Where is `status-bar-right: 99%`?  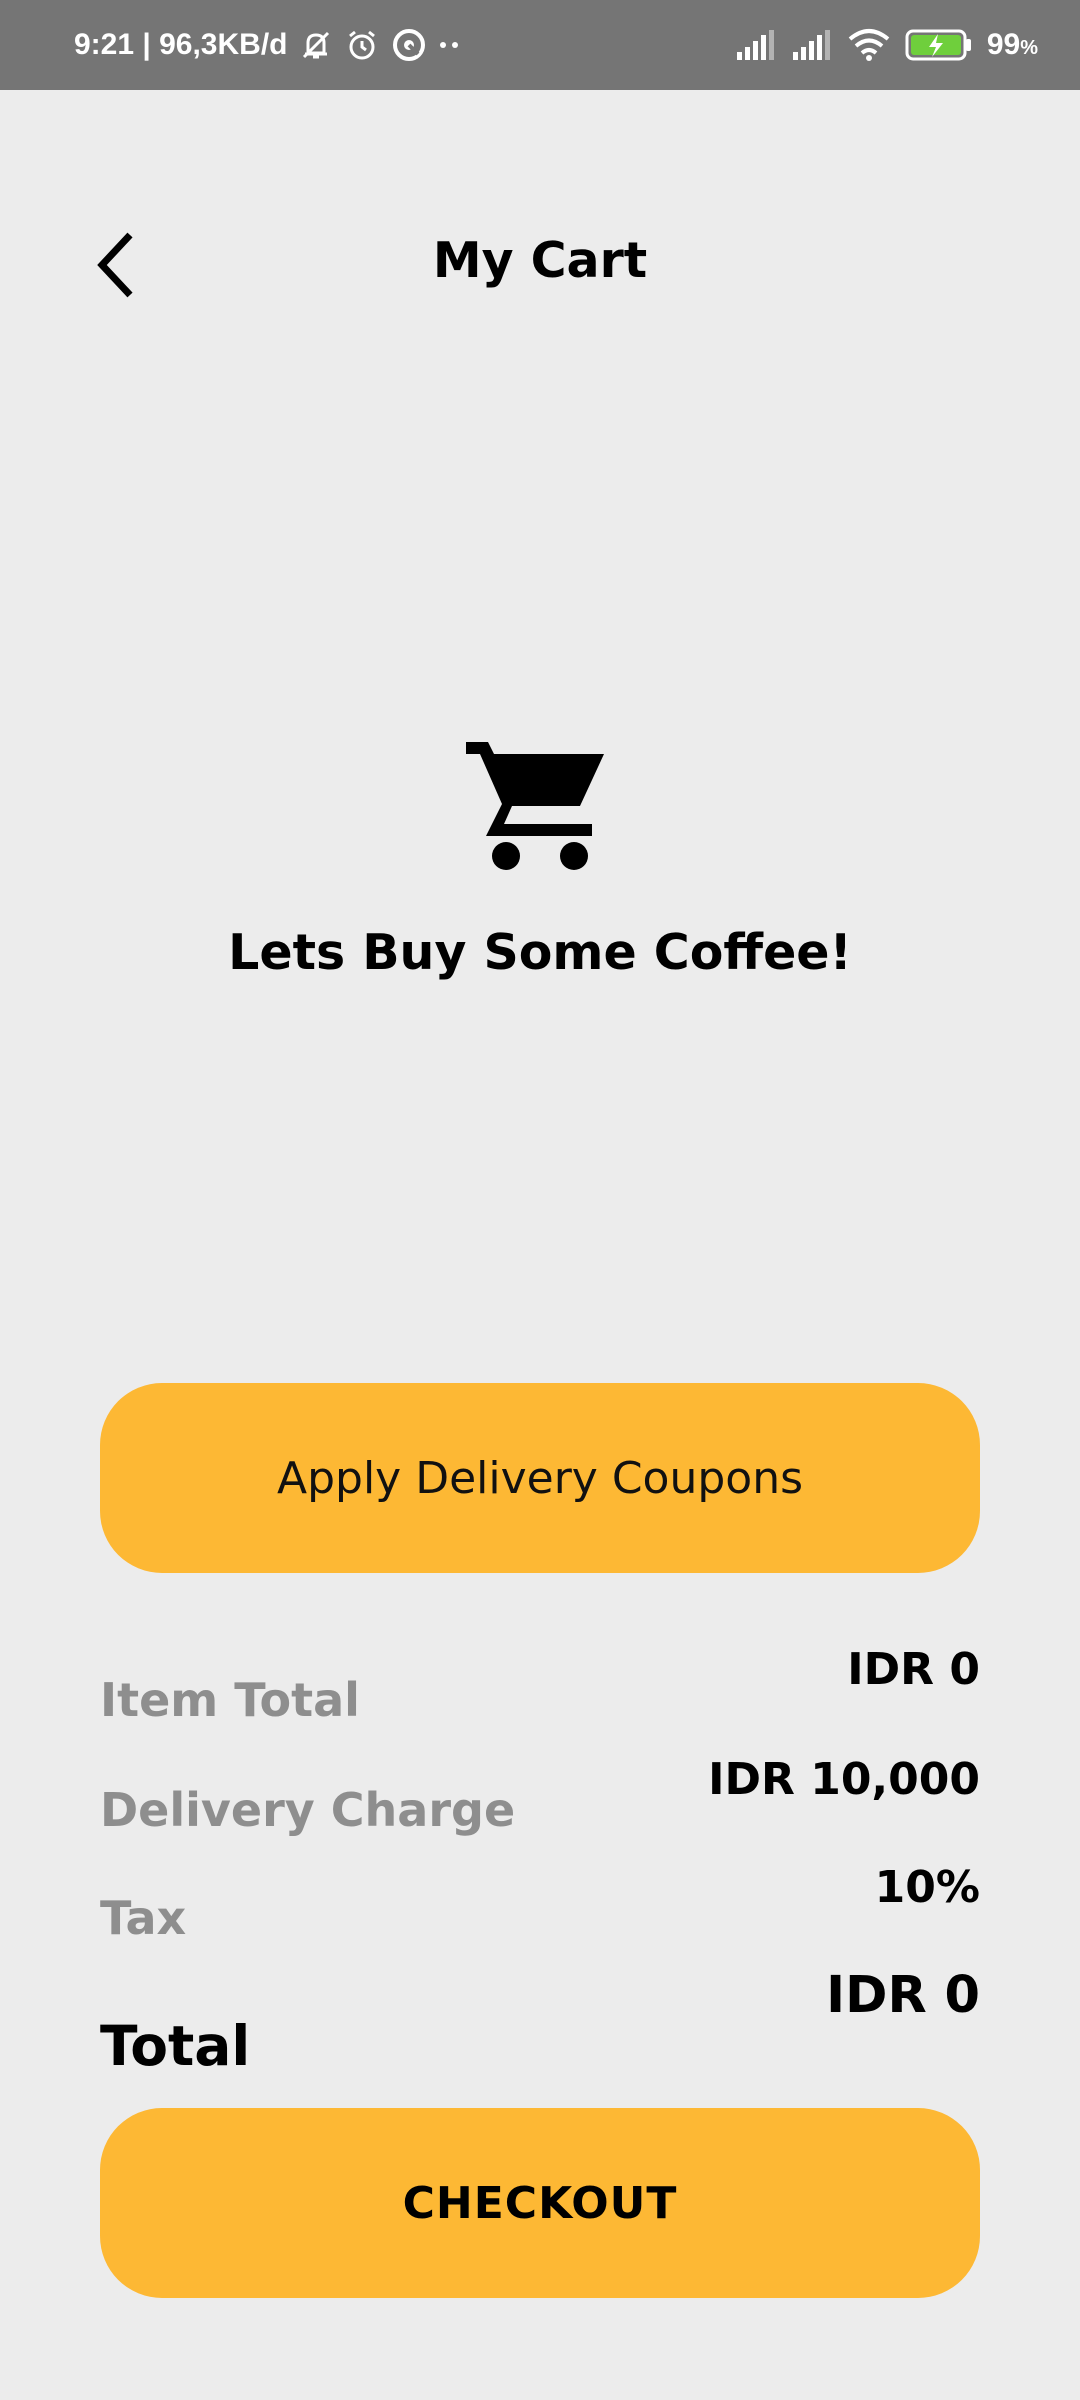
status-bar-right: 99% is located at coordinates (886, 45).